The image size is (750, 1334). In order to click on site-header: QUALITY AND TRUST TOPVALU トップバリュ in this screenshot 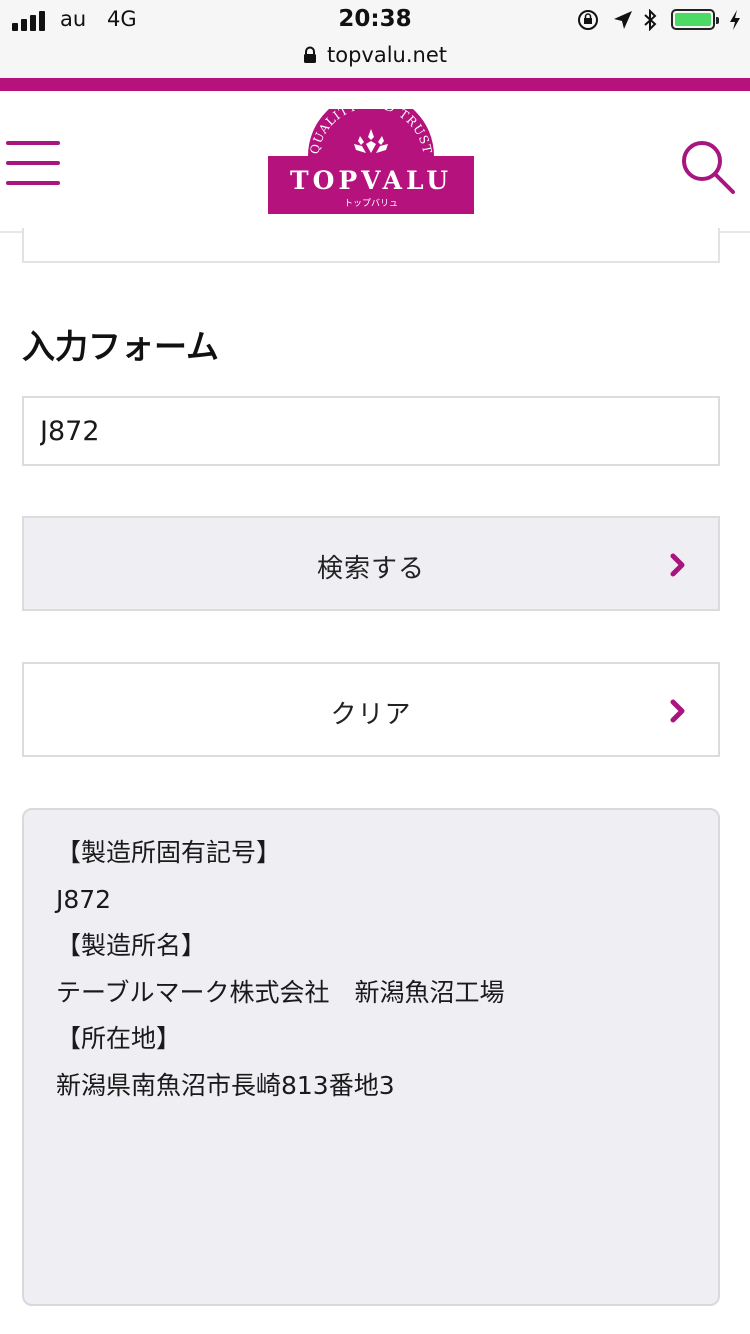, I will do `click(375, 162)`.